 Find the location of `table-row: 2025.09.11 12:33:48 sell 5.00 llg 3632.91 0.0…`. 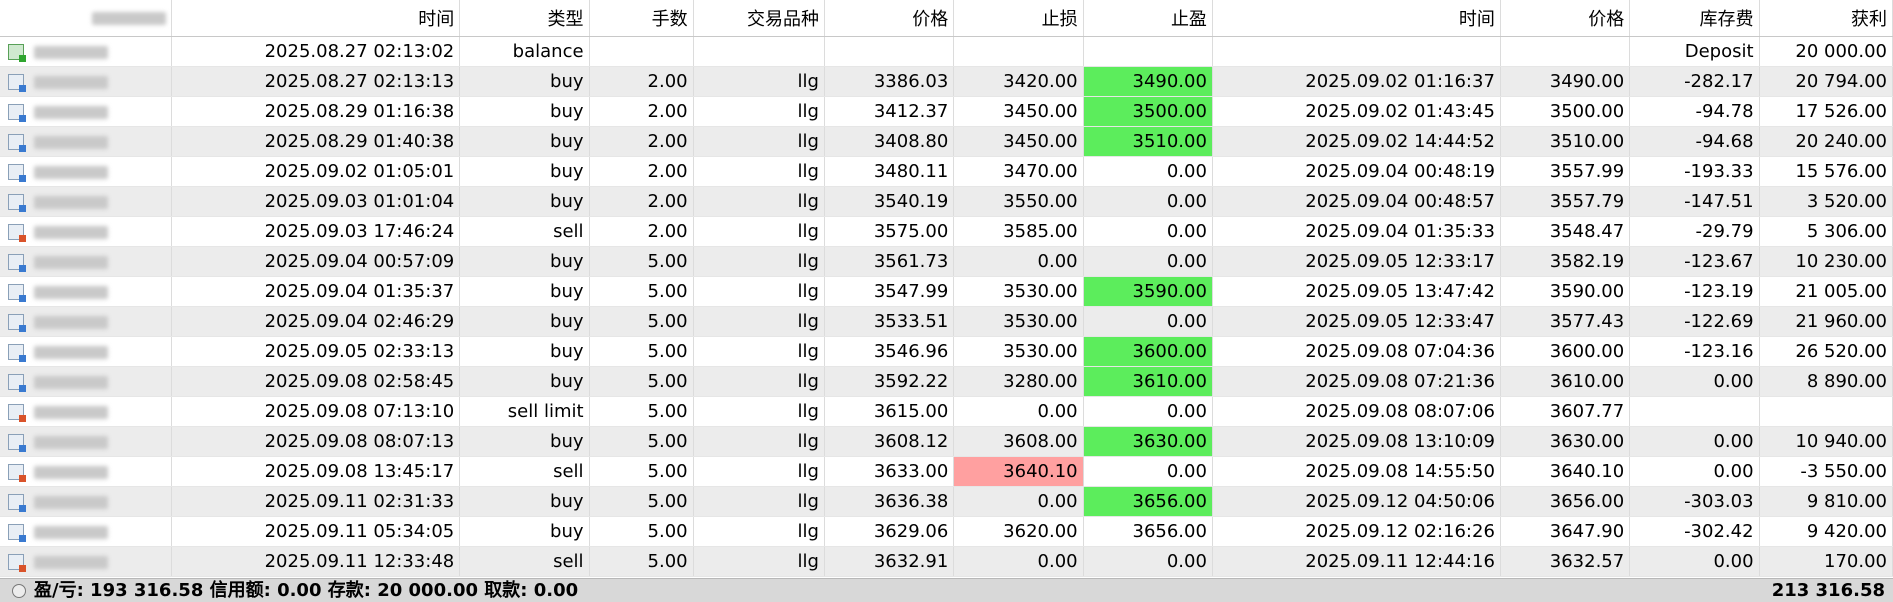

table-row: 2025.09.11 12:33:48 sell 5.00 llg 3632.91 0.0… is located at coordinates (946, 561).